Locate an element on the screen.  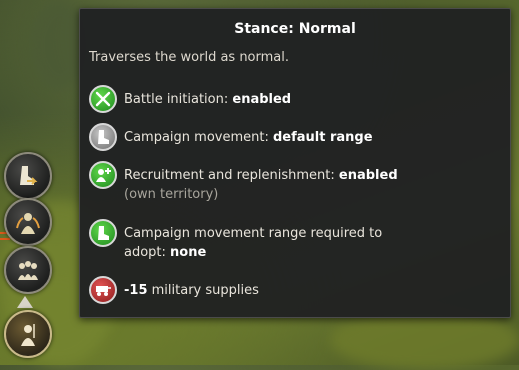
muster-stance-icon is located at coordinates (28, 270).